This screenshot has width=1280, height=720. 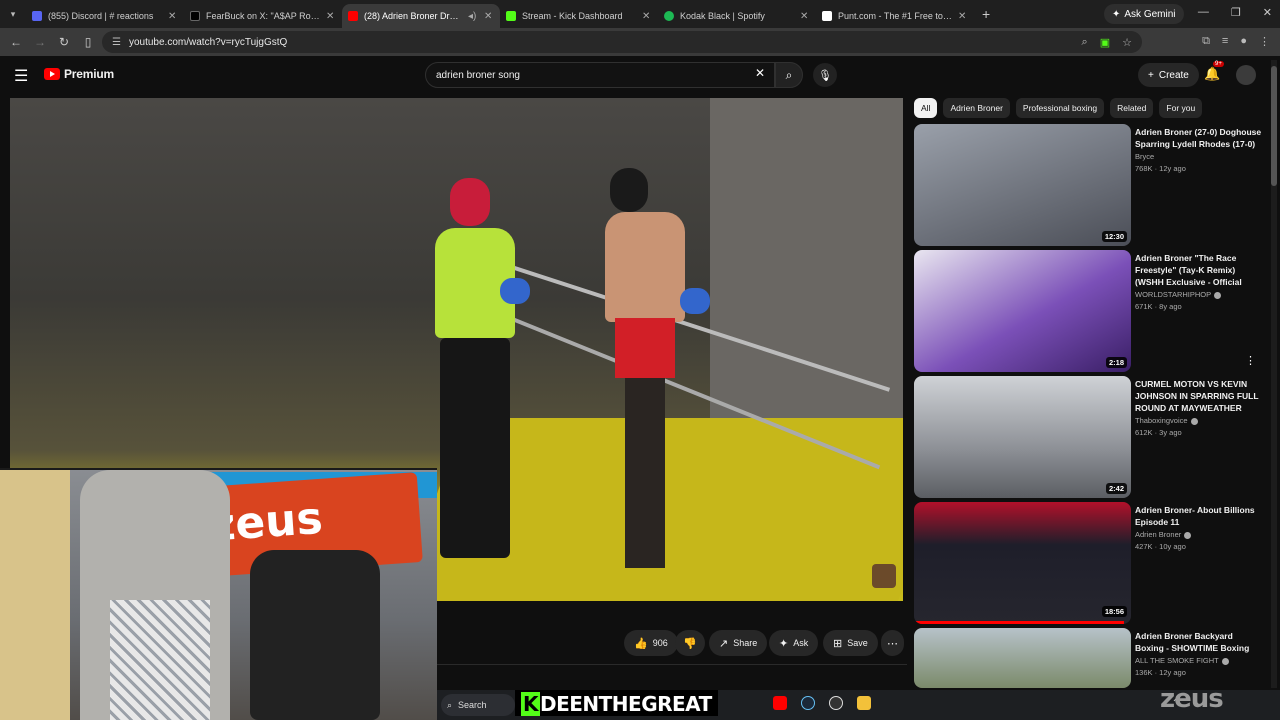 I want to click on video-thumbnail: 12:30, so click(x=1022, y=185).